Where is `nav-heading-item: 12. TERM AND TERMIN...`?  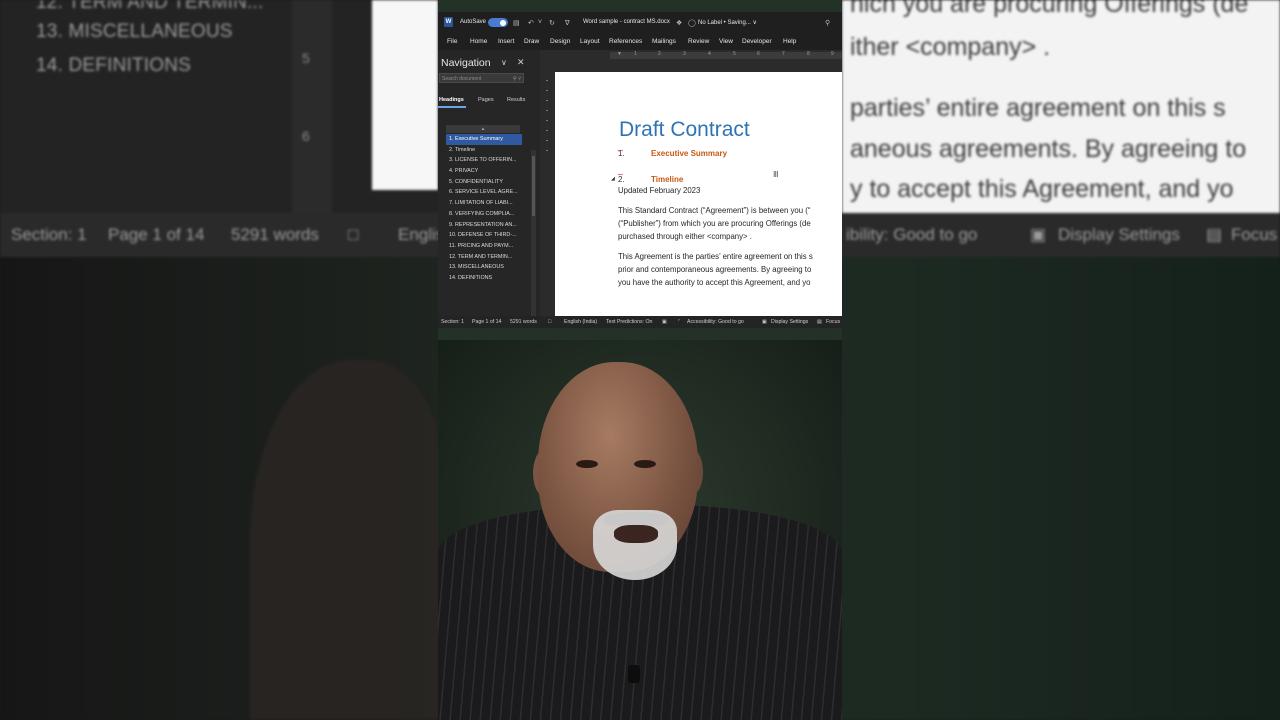
nav-heading-item: 12. TERM AND TERMIN... is located at coordinates (484, 257).